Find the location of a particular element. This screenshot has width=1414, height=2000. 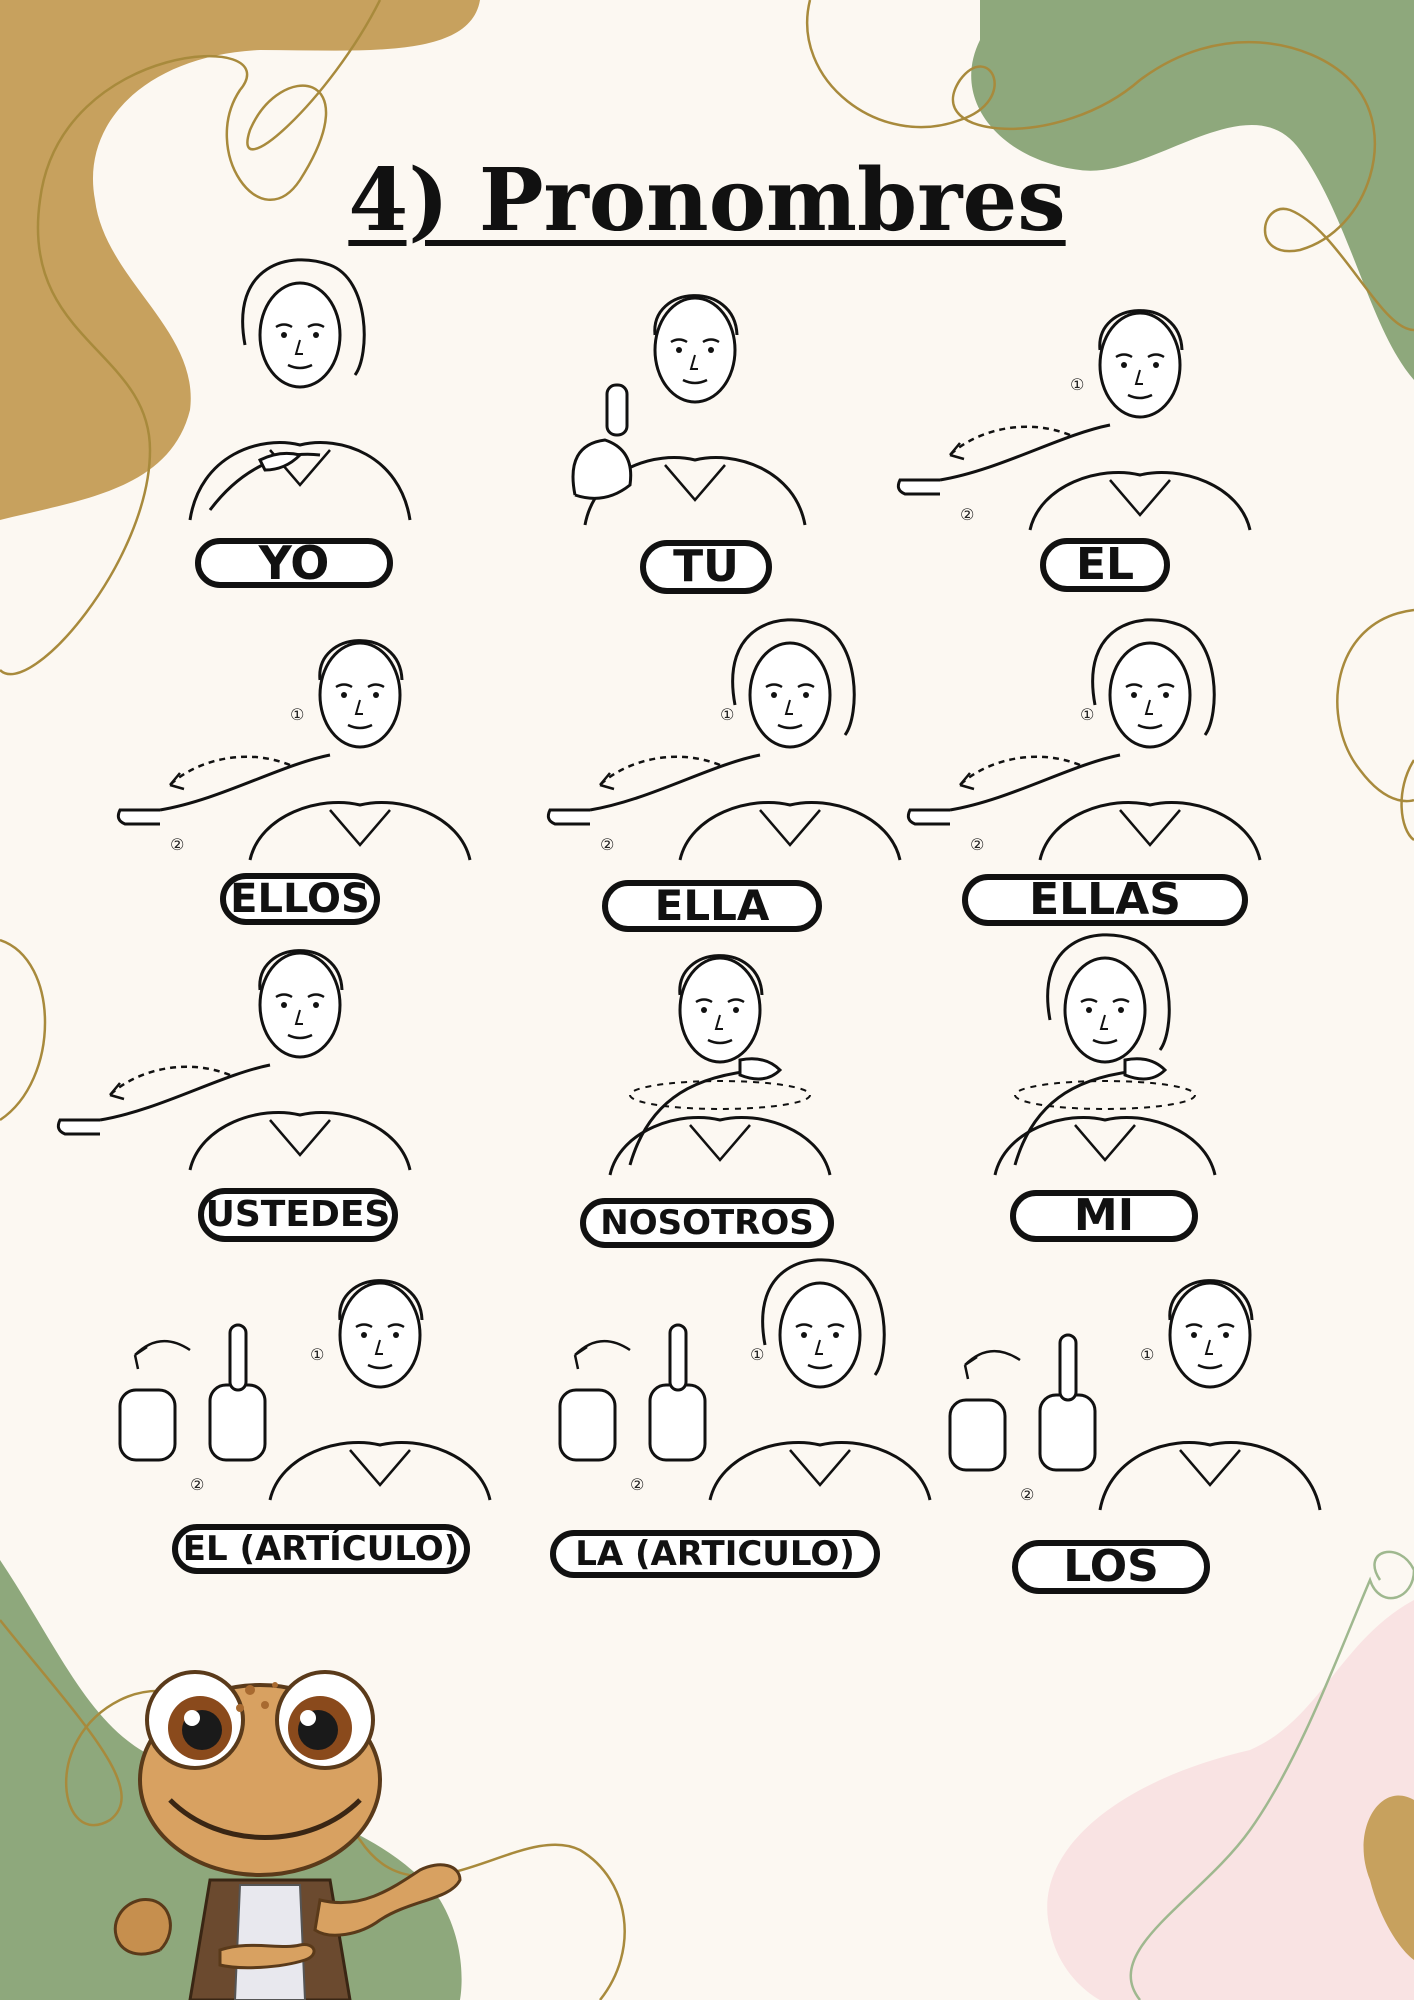

sign-label: MI is located at coordinates (1104, 1216).